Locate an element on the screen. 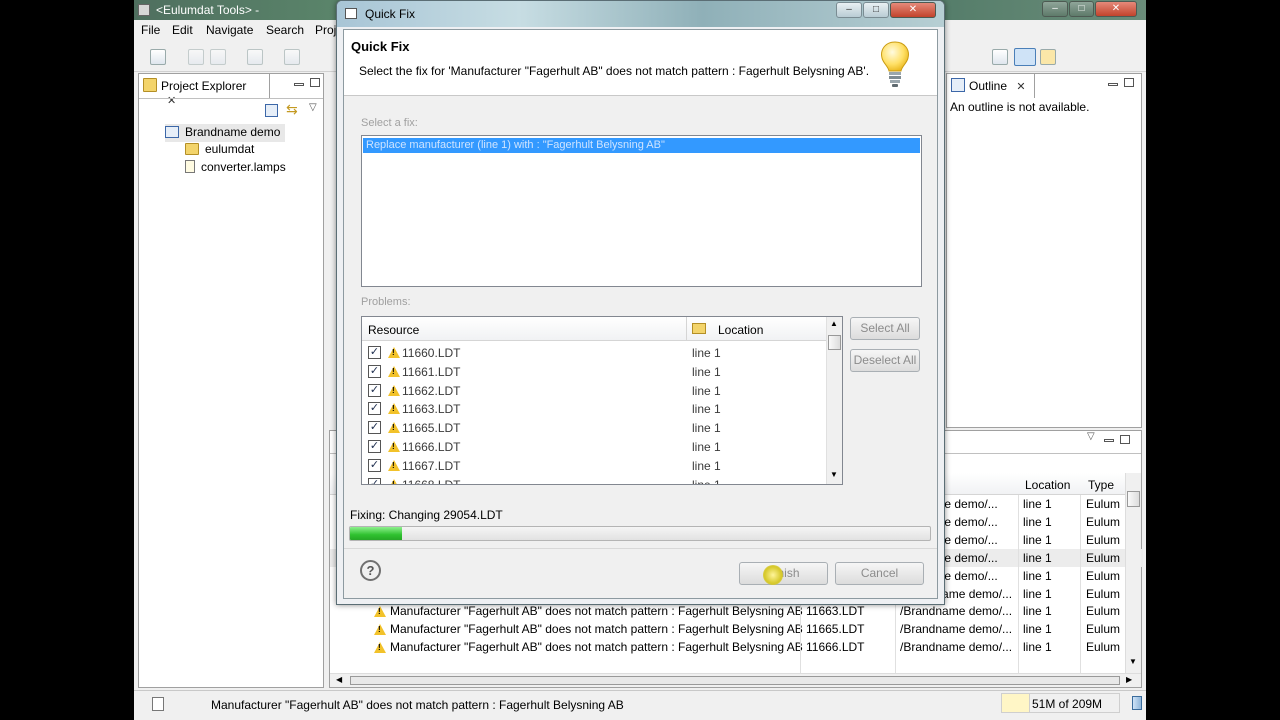 The image size is (1280, 720). mouse-cursor-highlight is located at coordinates (773, 575).